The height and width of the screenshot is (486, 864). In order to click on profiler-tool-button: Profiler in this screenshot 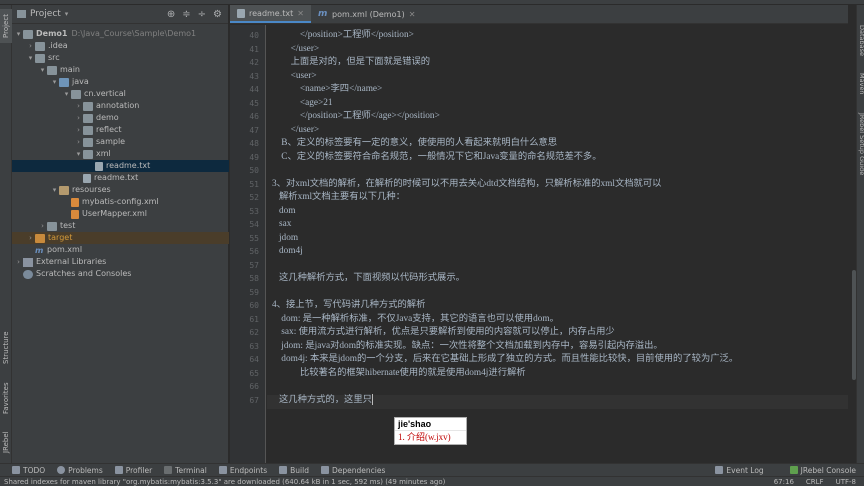, I will do `click(133, 470)`.